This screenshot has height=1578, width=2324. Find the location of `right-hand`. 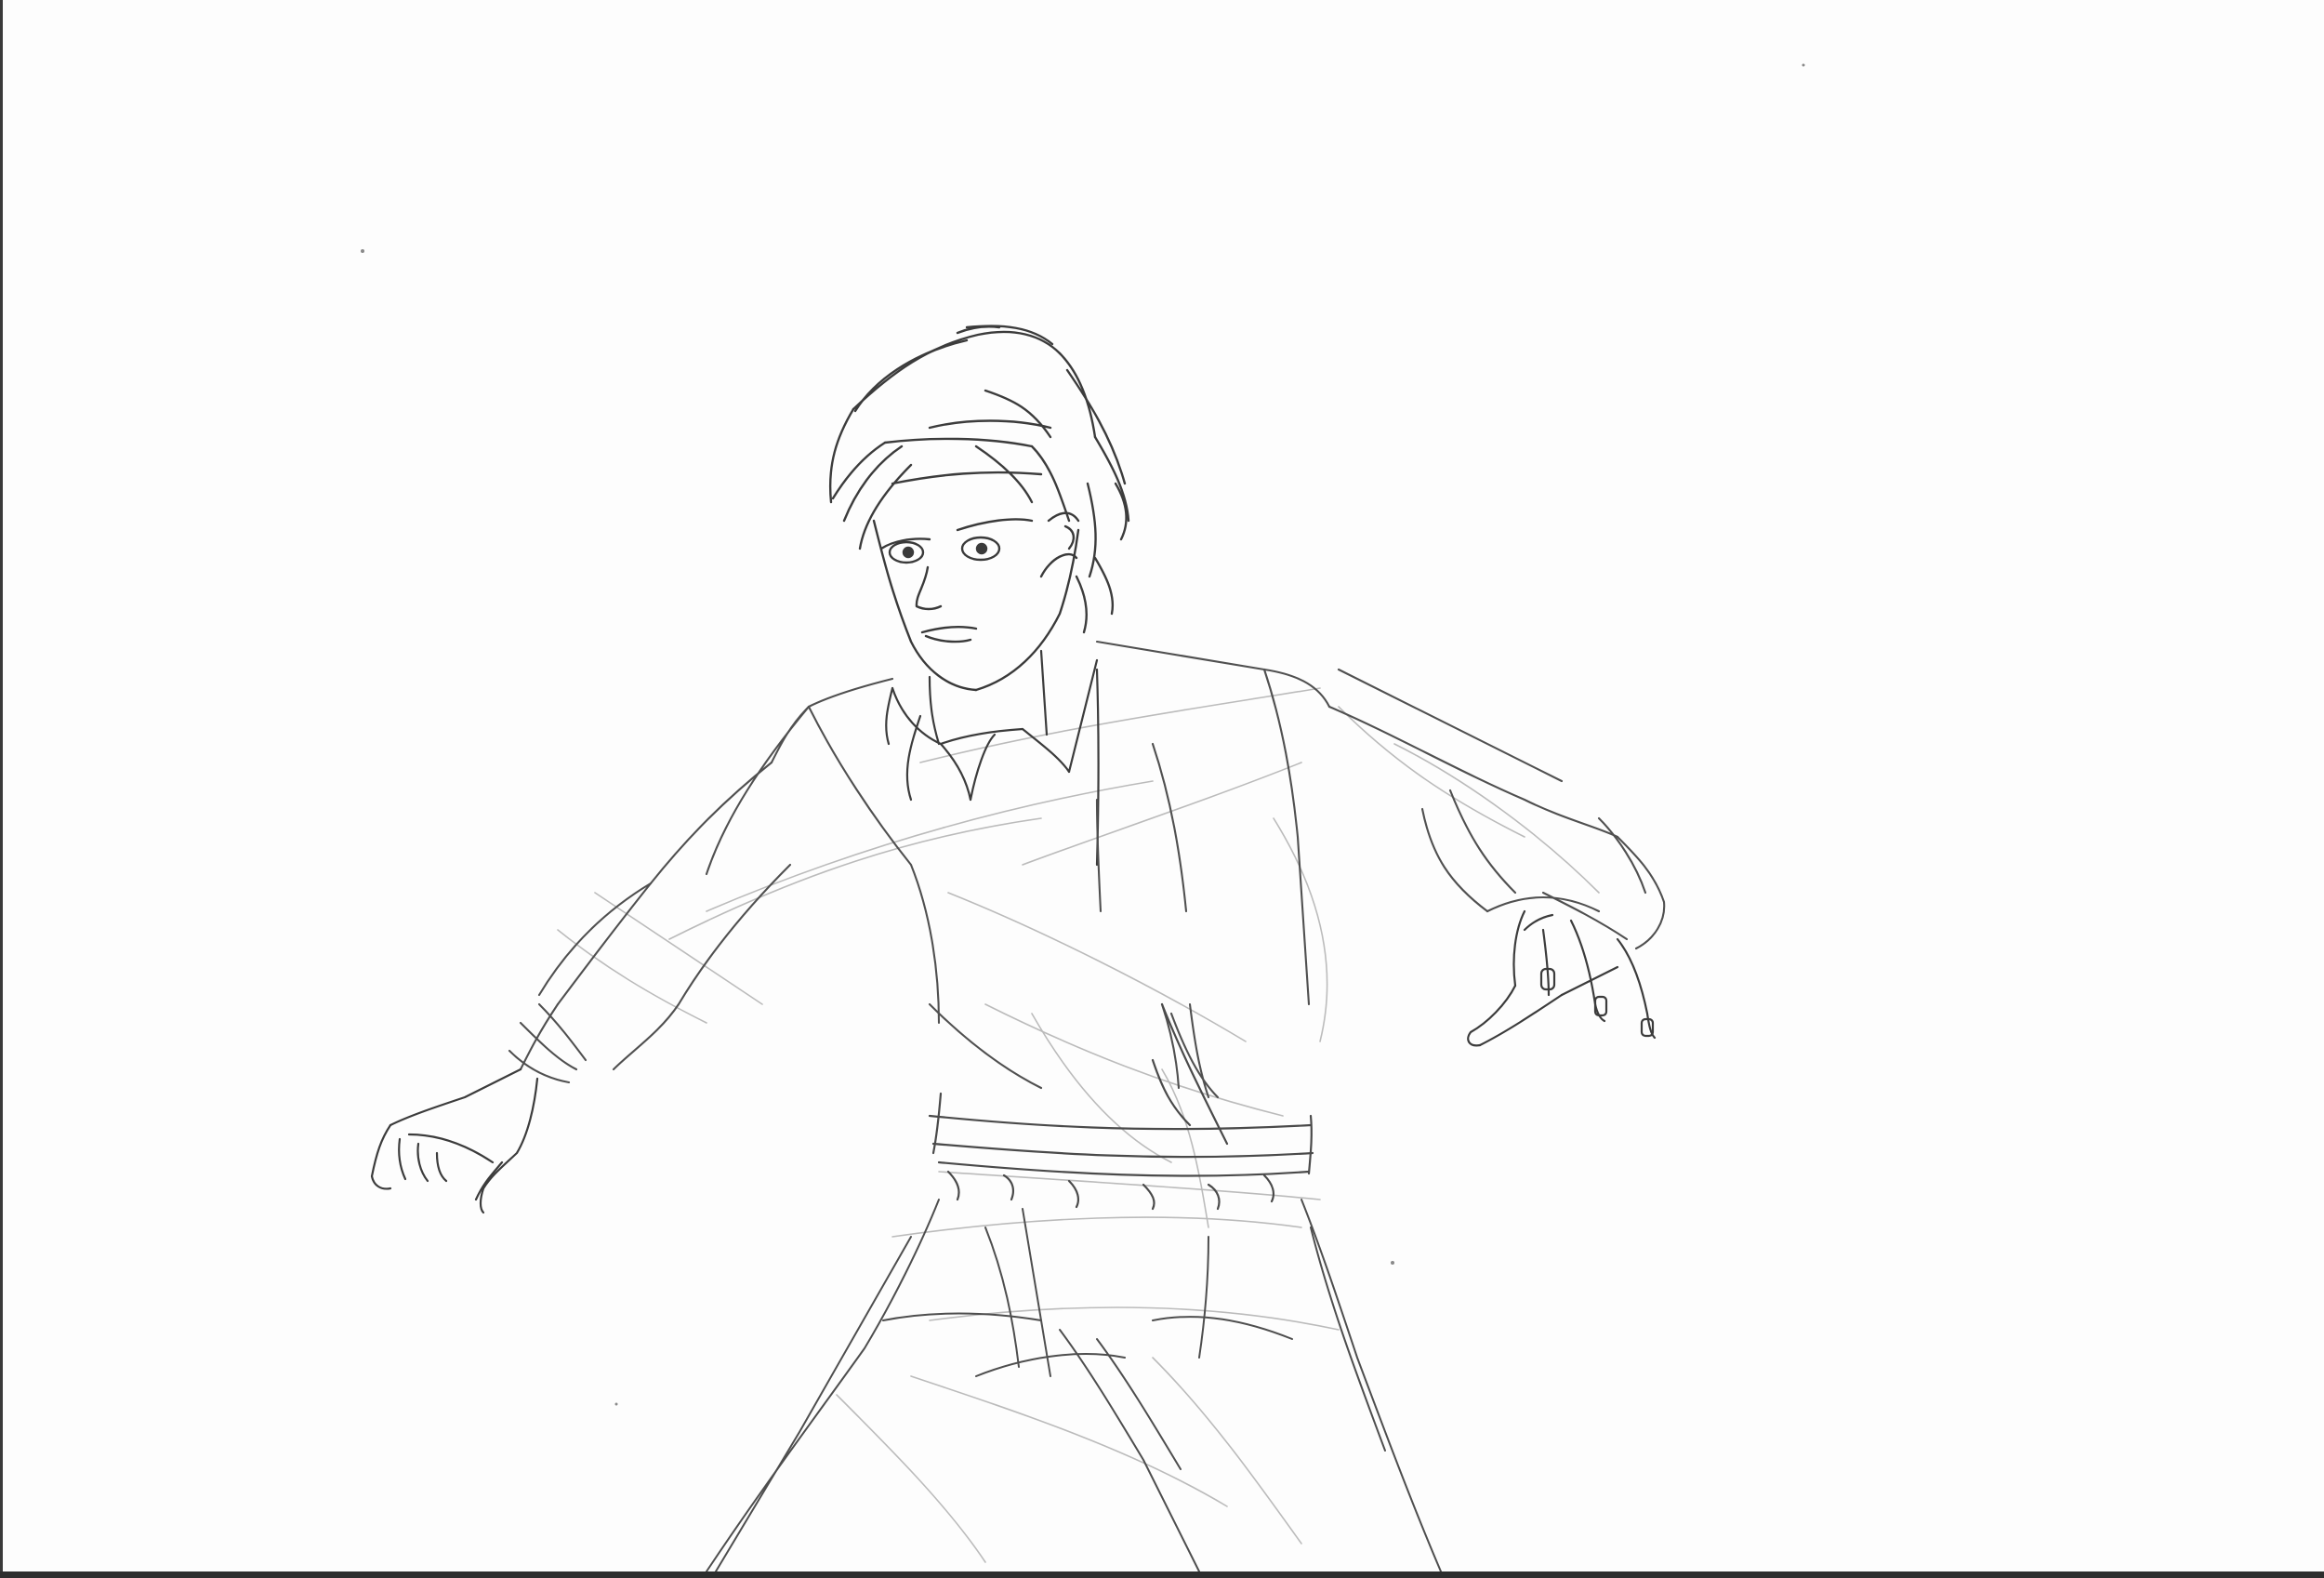

right-hand is located at coordinates (1562, 978).